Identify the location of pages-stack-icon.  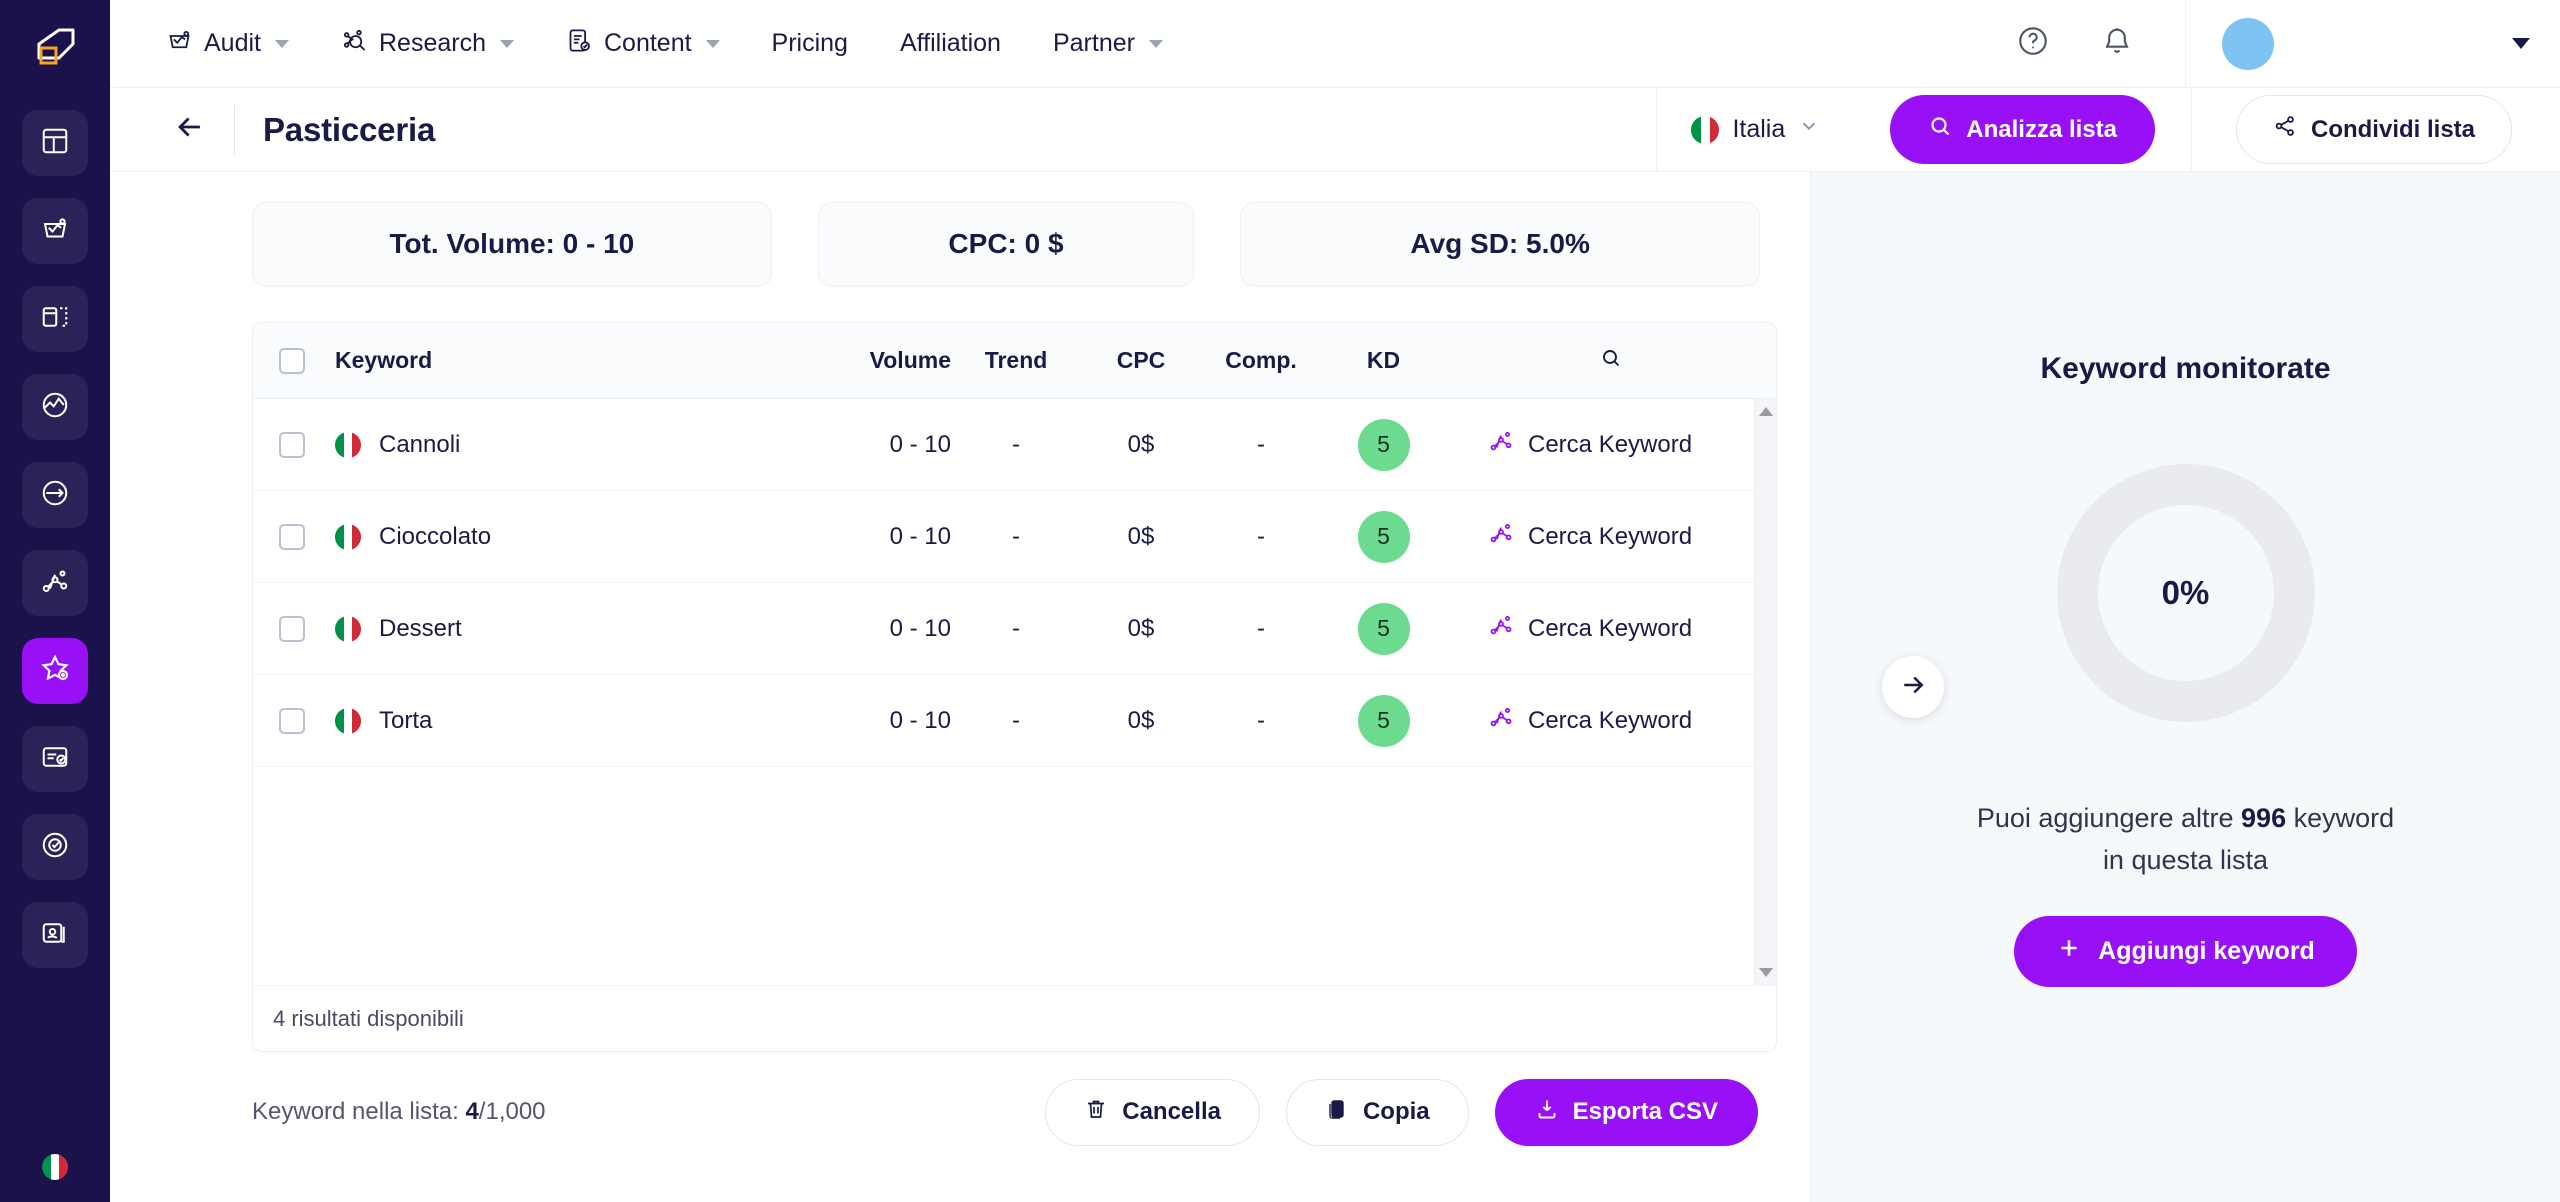
(55, 319).